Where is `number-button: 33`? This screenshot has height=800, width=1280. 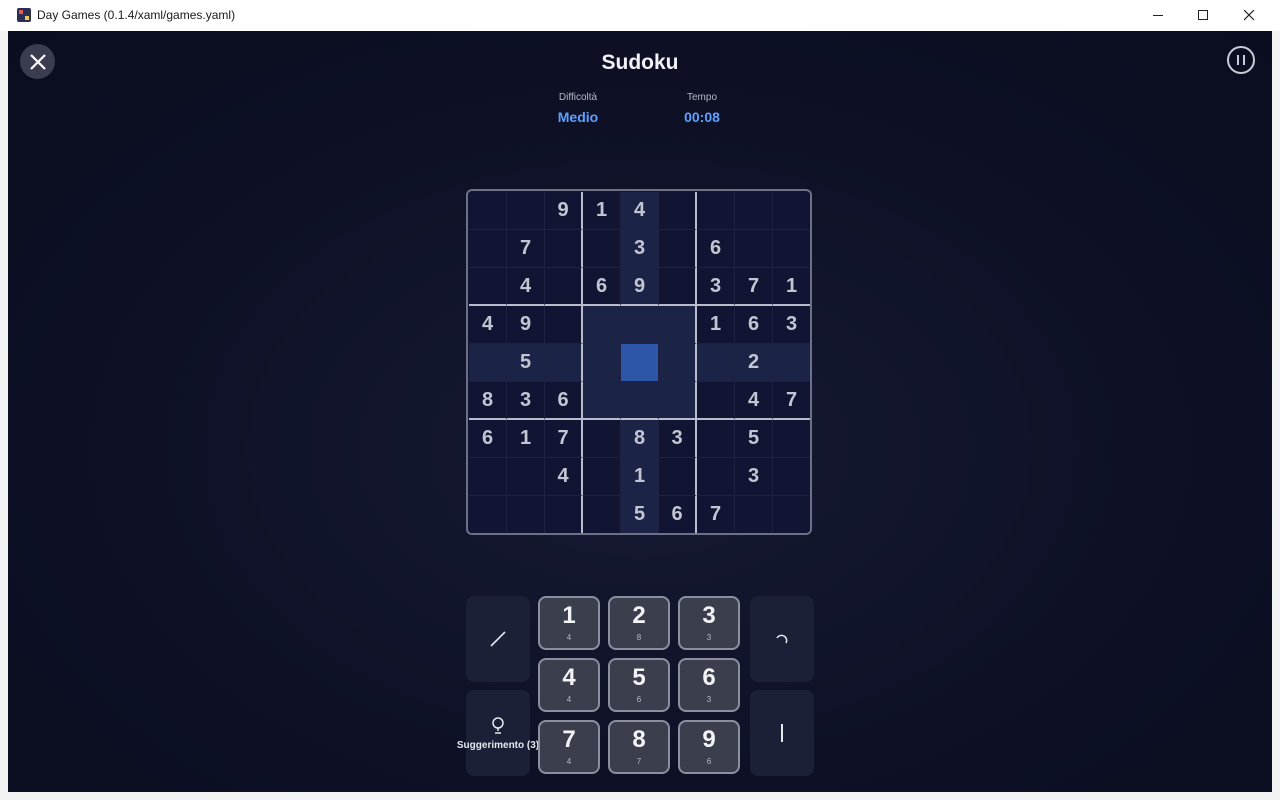
number-button: 33 is located at coordinates (709, 623).